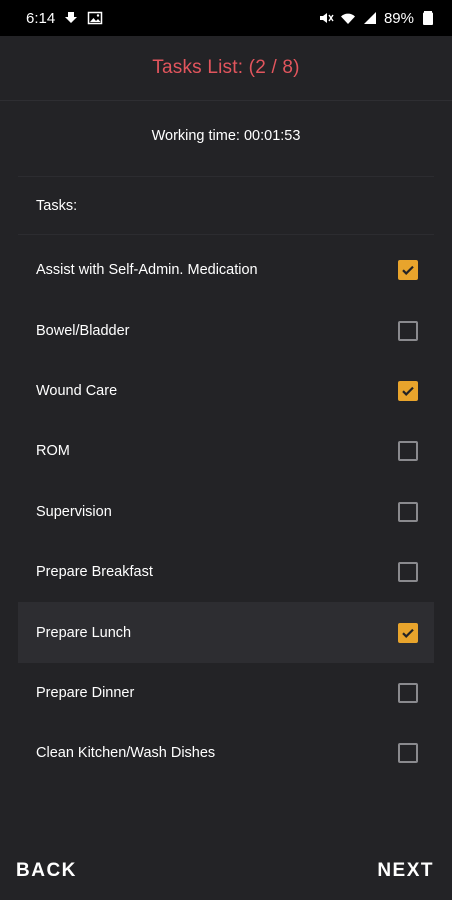 This screenshot has height=900, width=452. What do you see at coordinates (226, 330) in the screenshot?
I see `task-row: Bowel/Bladder` at bounding box center [226, 330].